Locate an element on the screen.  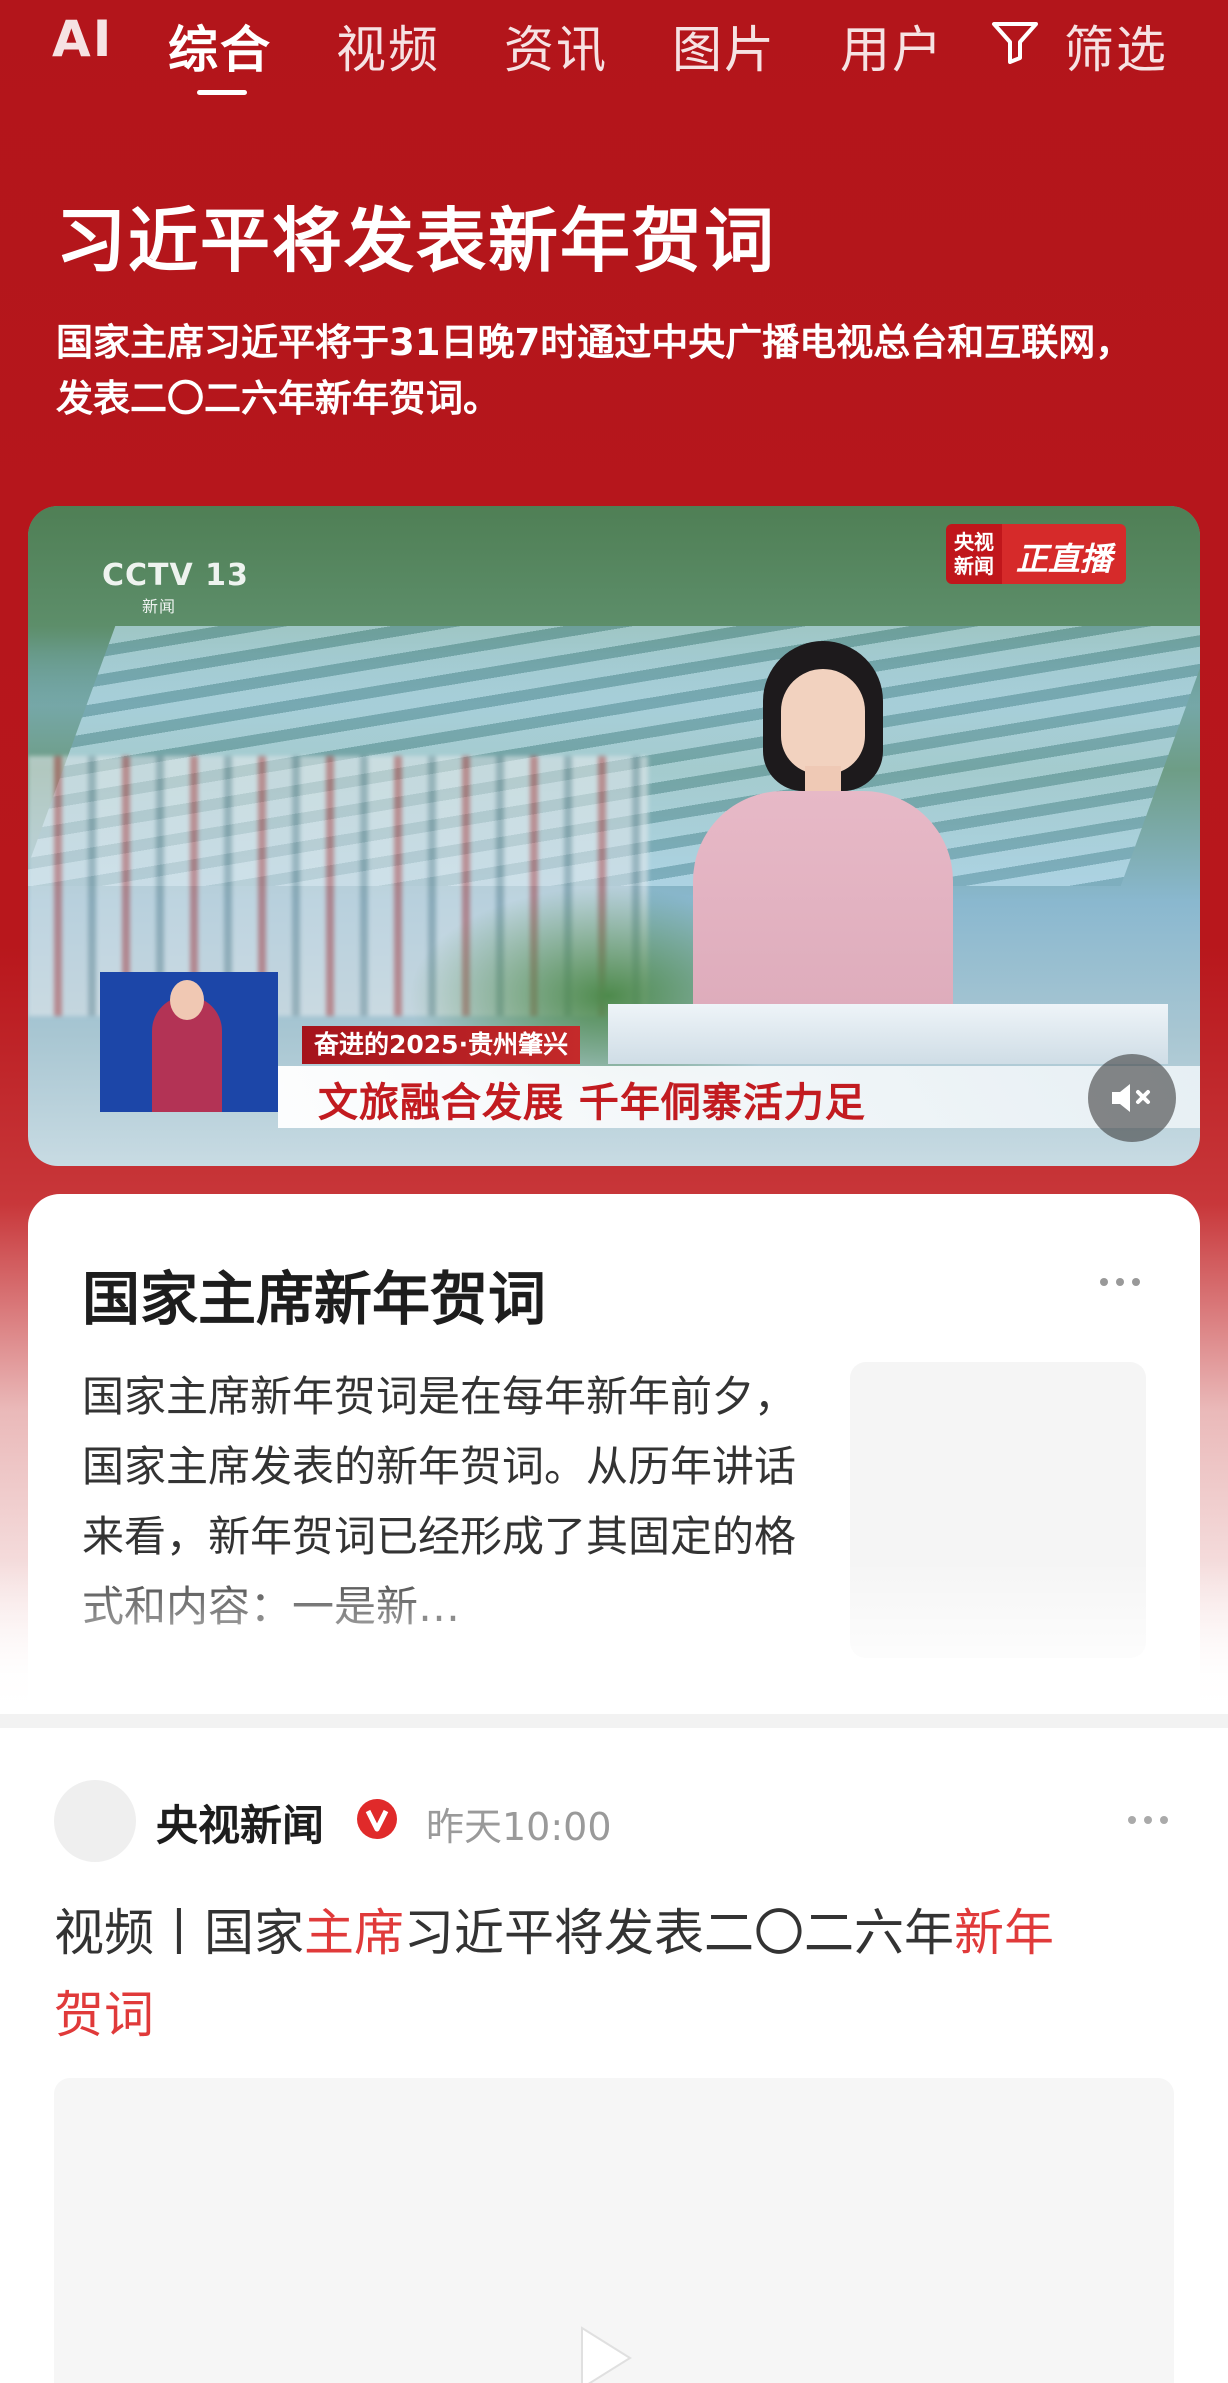
live-badge: 央视新闻 正直播 is located at coordinates (1036, 554).